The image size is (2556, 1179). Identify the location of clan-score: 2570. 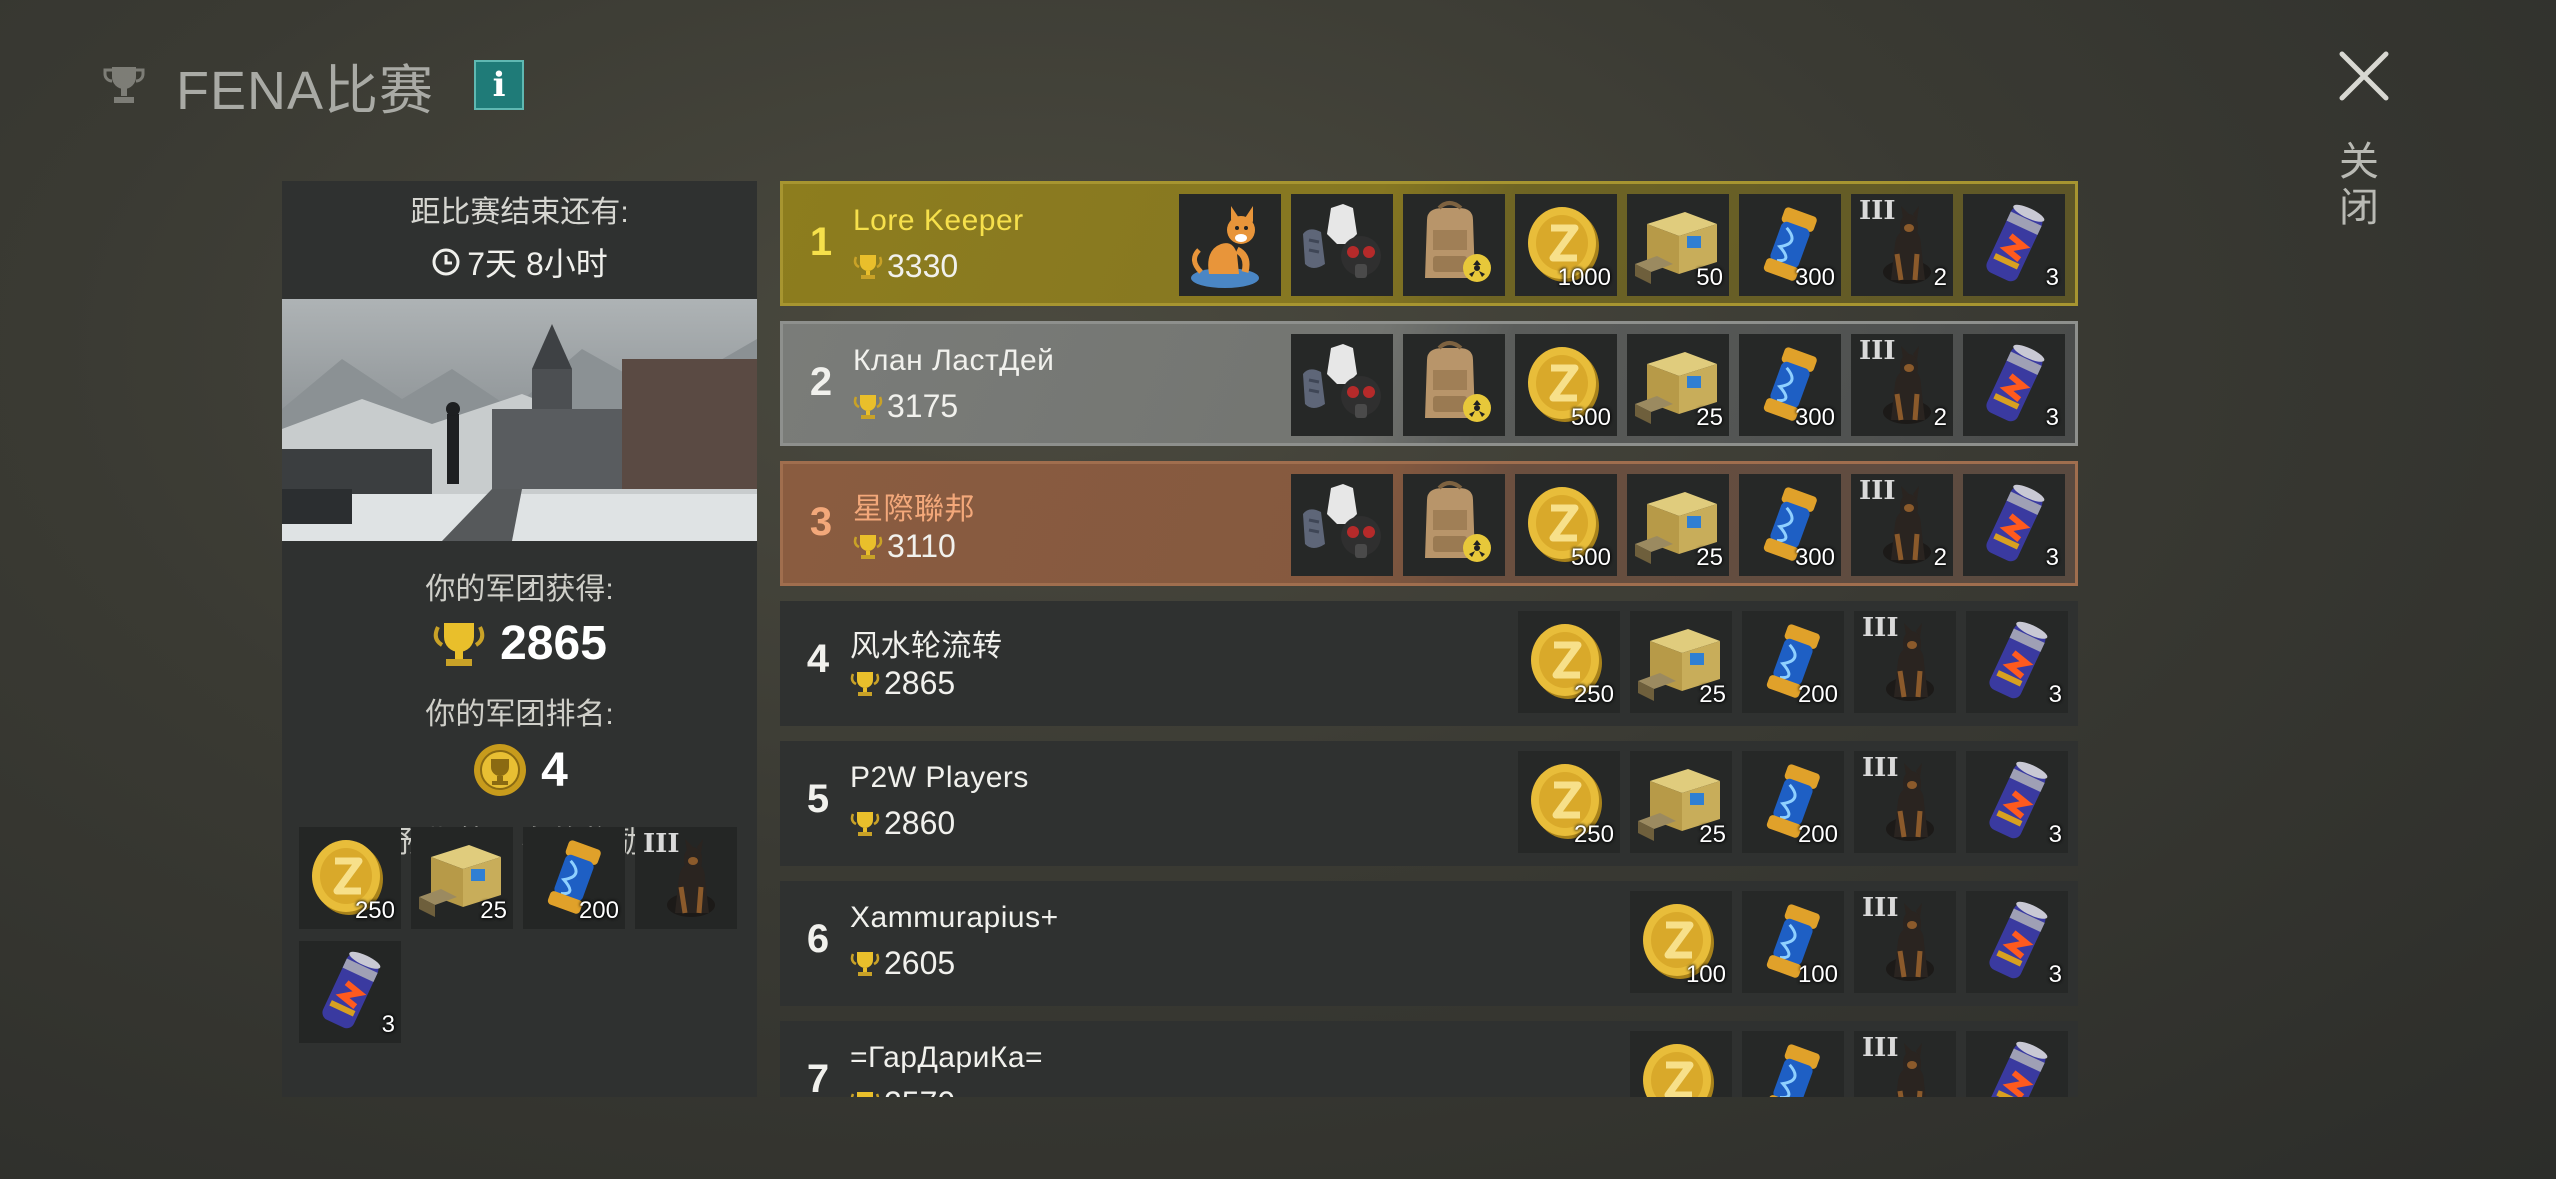
(902, 1091).